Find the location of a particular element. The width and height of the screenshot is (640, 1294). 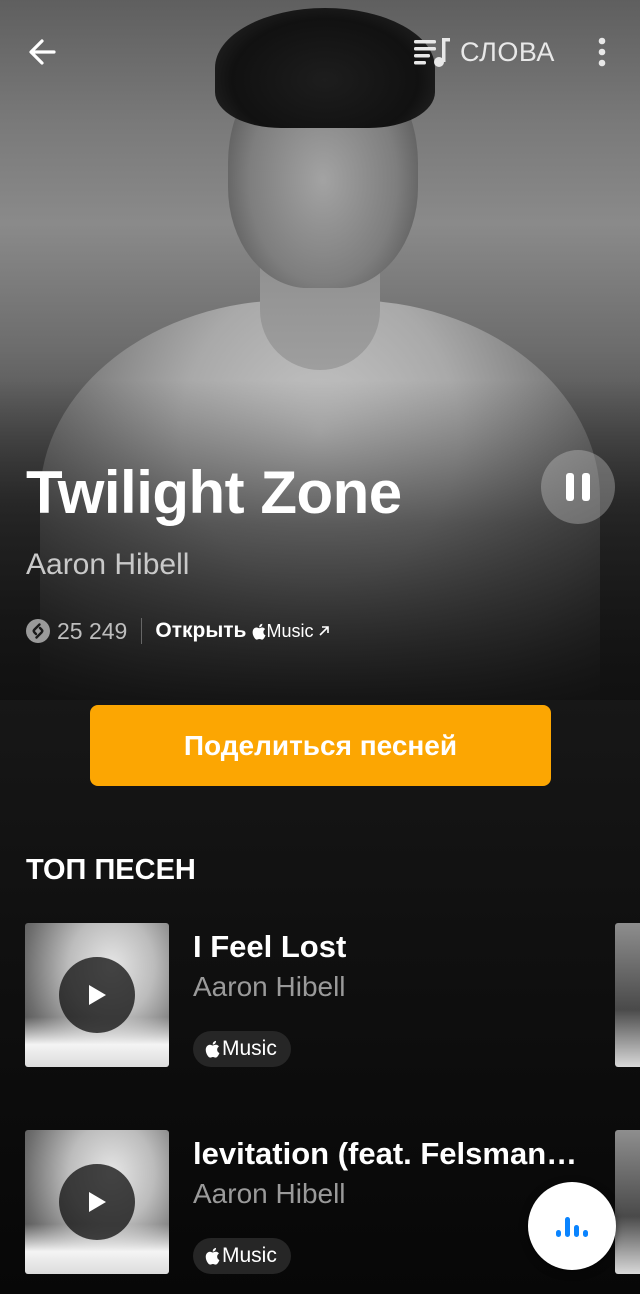

external-link-icon is located at coordinates (324, 631).